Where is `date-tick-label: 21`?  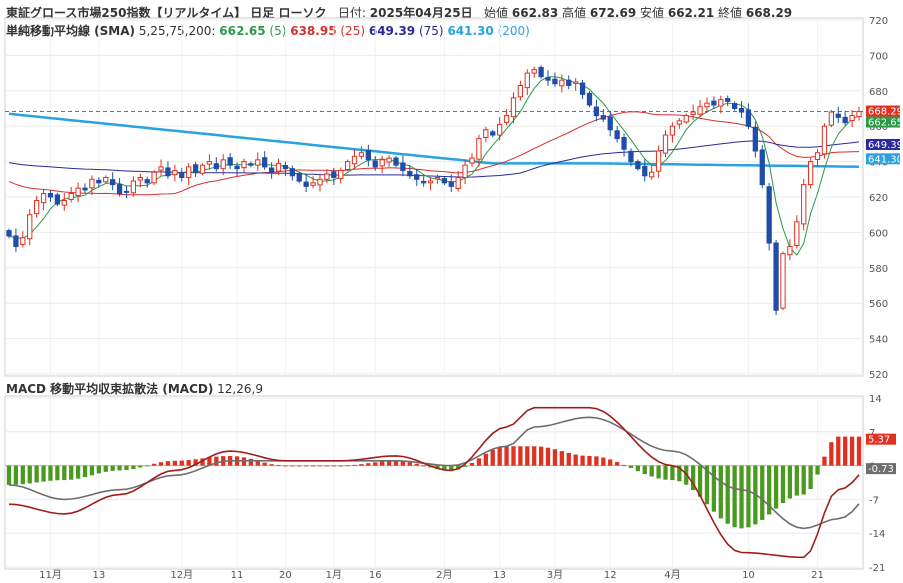
date-tick-label: 21 is located at coordinates (817, 575).